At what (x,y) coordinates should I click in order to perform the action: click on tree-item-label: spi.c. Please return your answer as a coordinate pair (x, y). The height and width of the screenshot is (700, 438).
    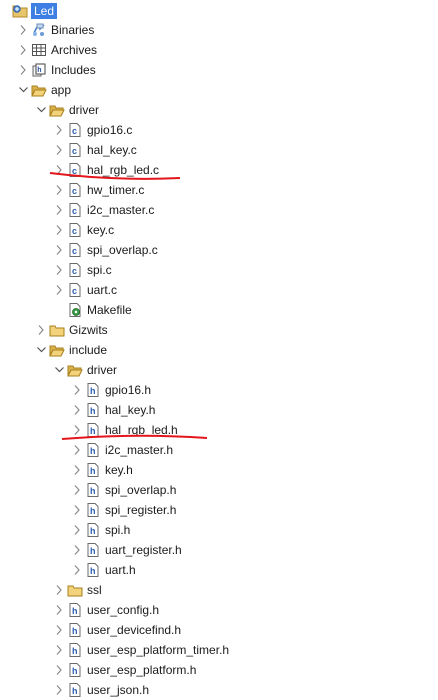
    Looking at the image, I should click on (99, 270).